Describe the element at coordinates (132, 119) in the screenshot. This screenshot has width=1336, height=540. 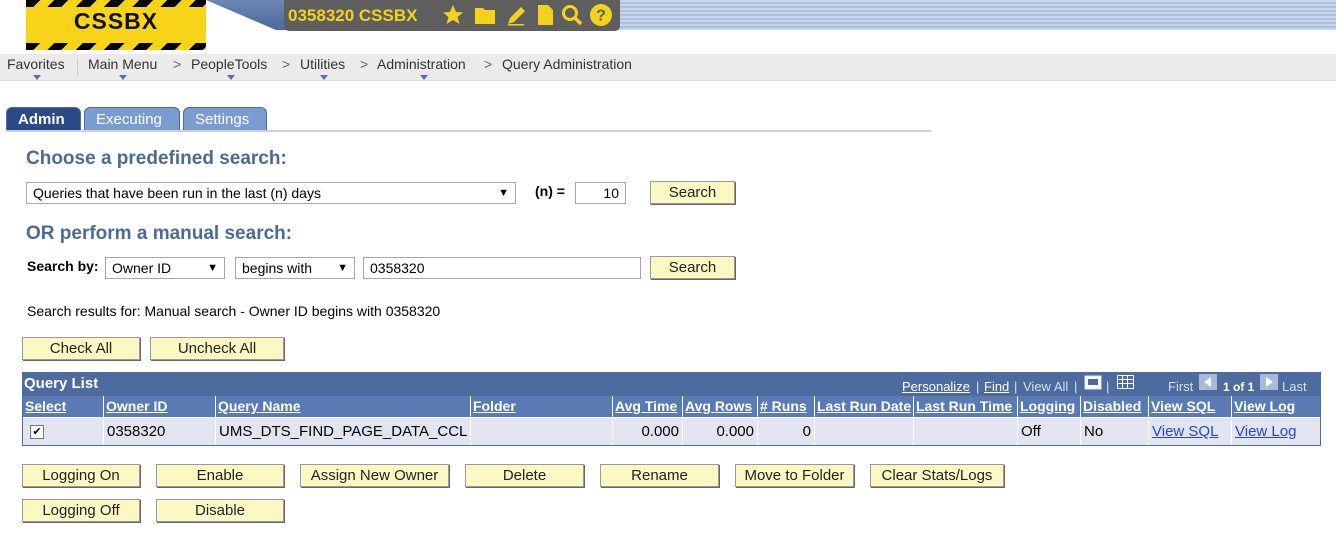
I see `tab-executing: Executing` at that location.